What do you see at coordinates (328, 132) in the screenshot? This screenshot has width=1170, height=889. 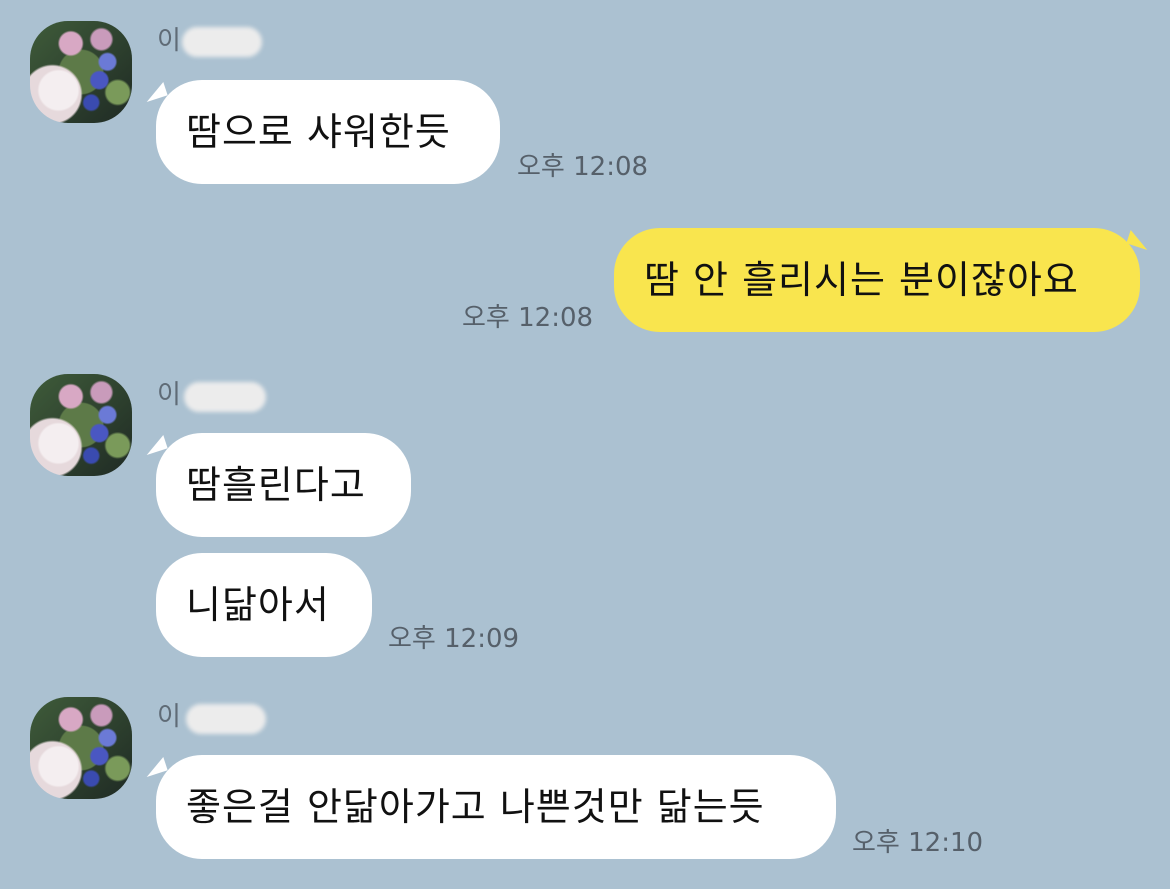 I see `message-bubble: 땀으로 샤워한듯` at bounding box center [328, 132].